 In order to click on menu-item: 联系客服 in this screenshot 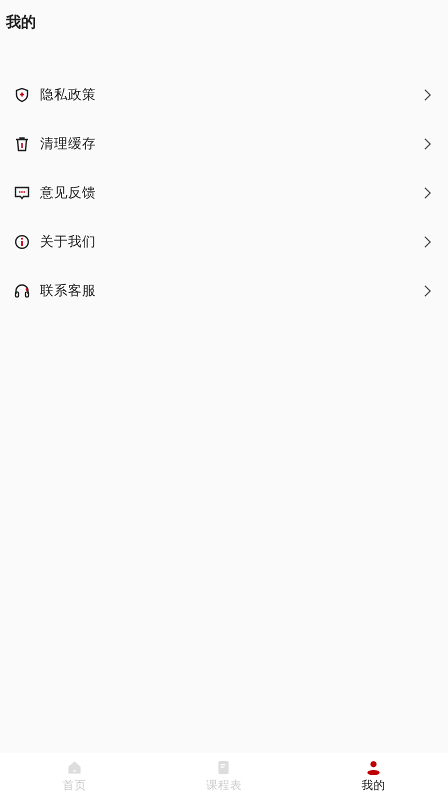, I will do `click(224, 290)`.